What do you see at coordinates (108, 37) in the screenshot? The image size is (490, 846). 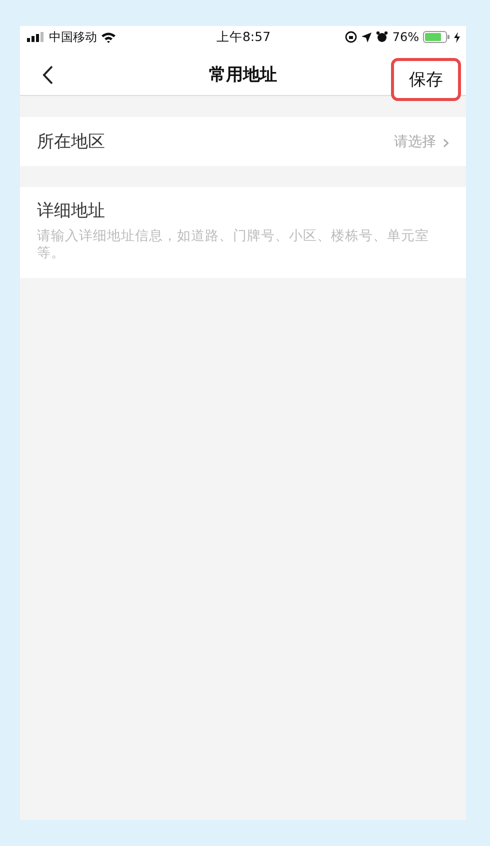 I see `wifi-icon` at bounding box center [108, 37].